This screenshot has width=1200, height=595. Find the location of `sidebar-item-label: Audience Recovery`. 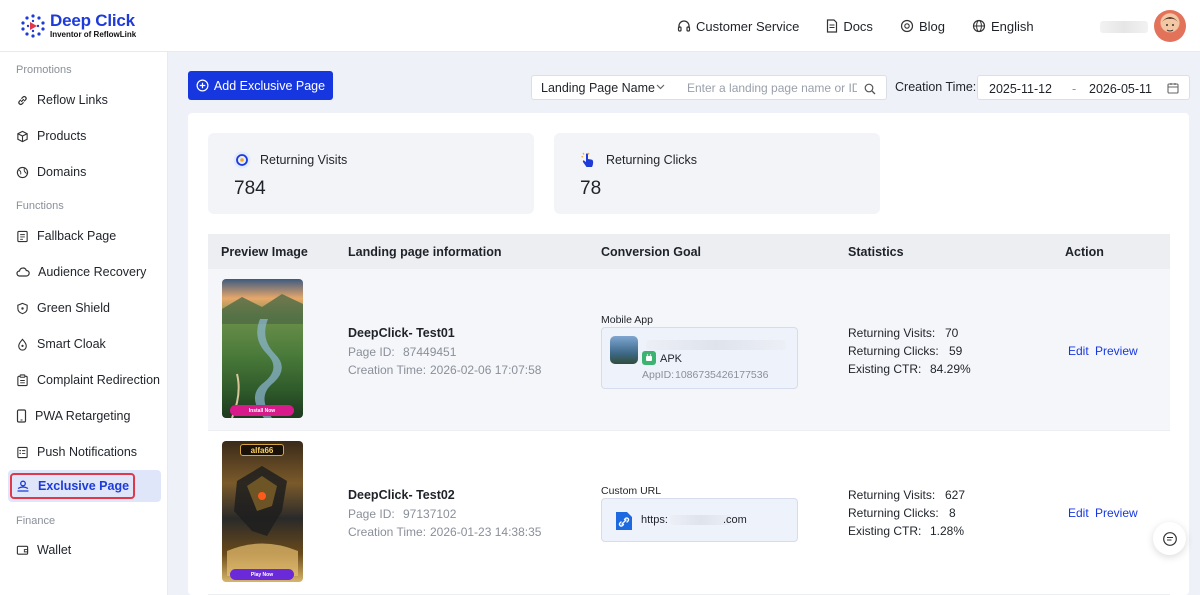

sidebar-item-label: Audience Recovery is located at coordinates (92, 272).